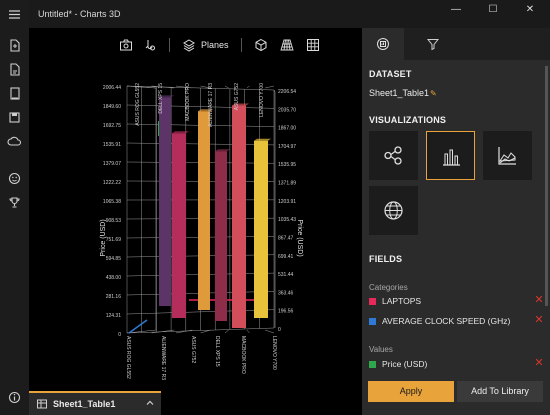 Image resolution: width=550 pixels, height=415 pixels. I want to click on y-tick-label: 594.85, so click(114, 259).